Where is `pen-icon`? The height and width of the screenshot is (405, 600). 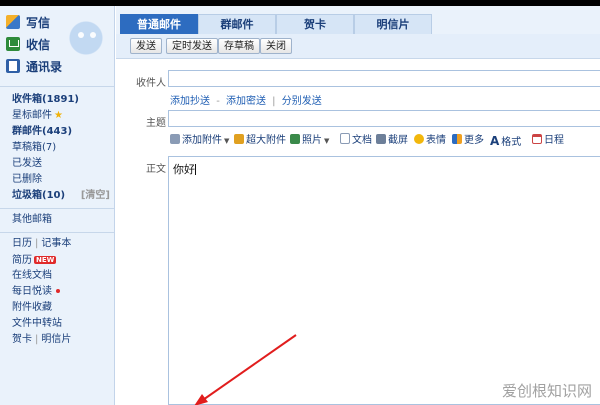 pen-icon is located at coordinates (13, 22).